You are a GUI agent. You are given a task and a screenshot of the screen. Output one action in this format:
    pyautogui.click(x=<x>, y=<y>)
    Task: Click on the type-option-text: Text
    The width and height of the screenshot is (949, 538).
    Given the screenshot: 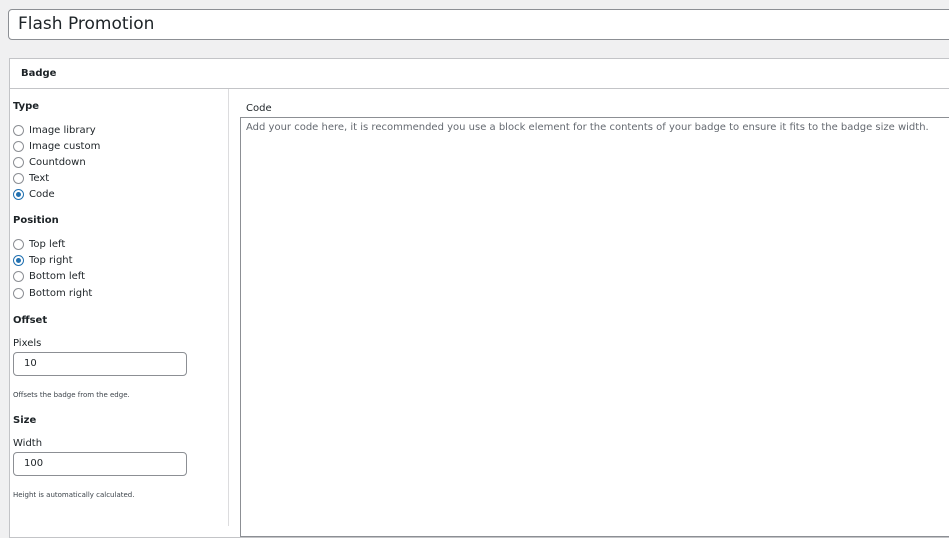 What is the action you would take?
    pyautogui.click(x=31, y=178)
    